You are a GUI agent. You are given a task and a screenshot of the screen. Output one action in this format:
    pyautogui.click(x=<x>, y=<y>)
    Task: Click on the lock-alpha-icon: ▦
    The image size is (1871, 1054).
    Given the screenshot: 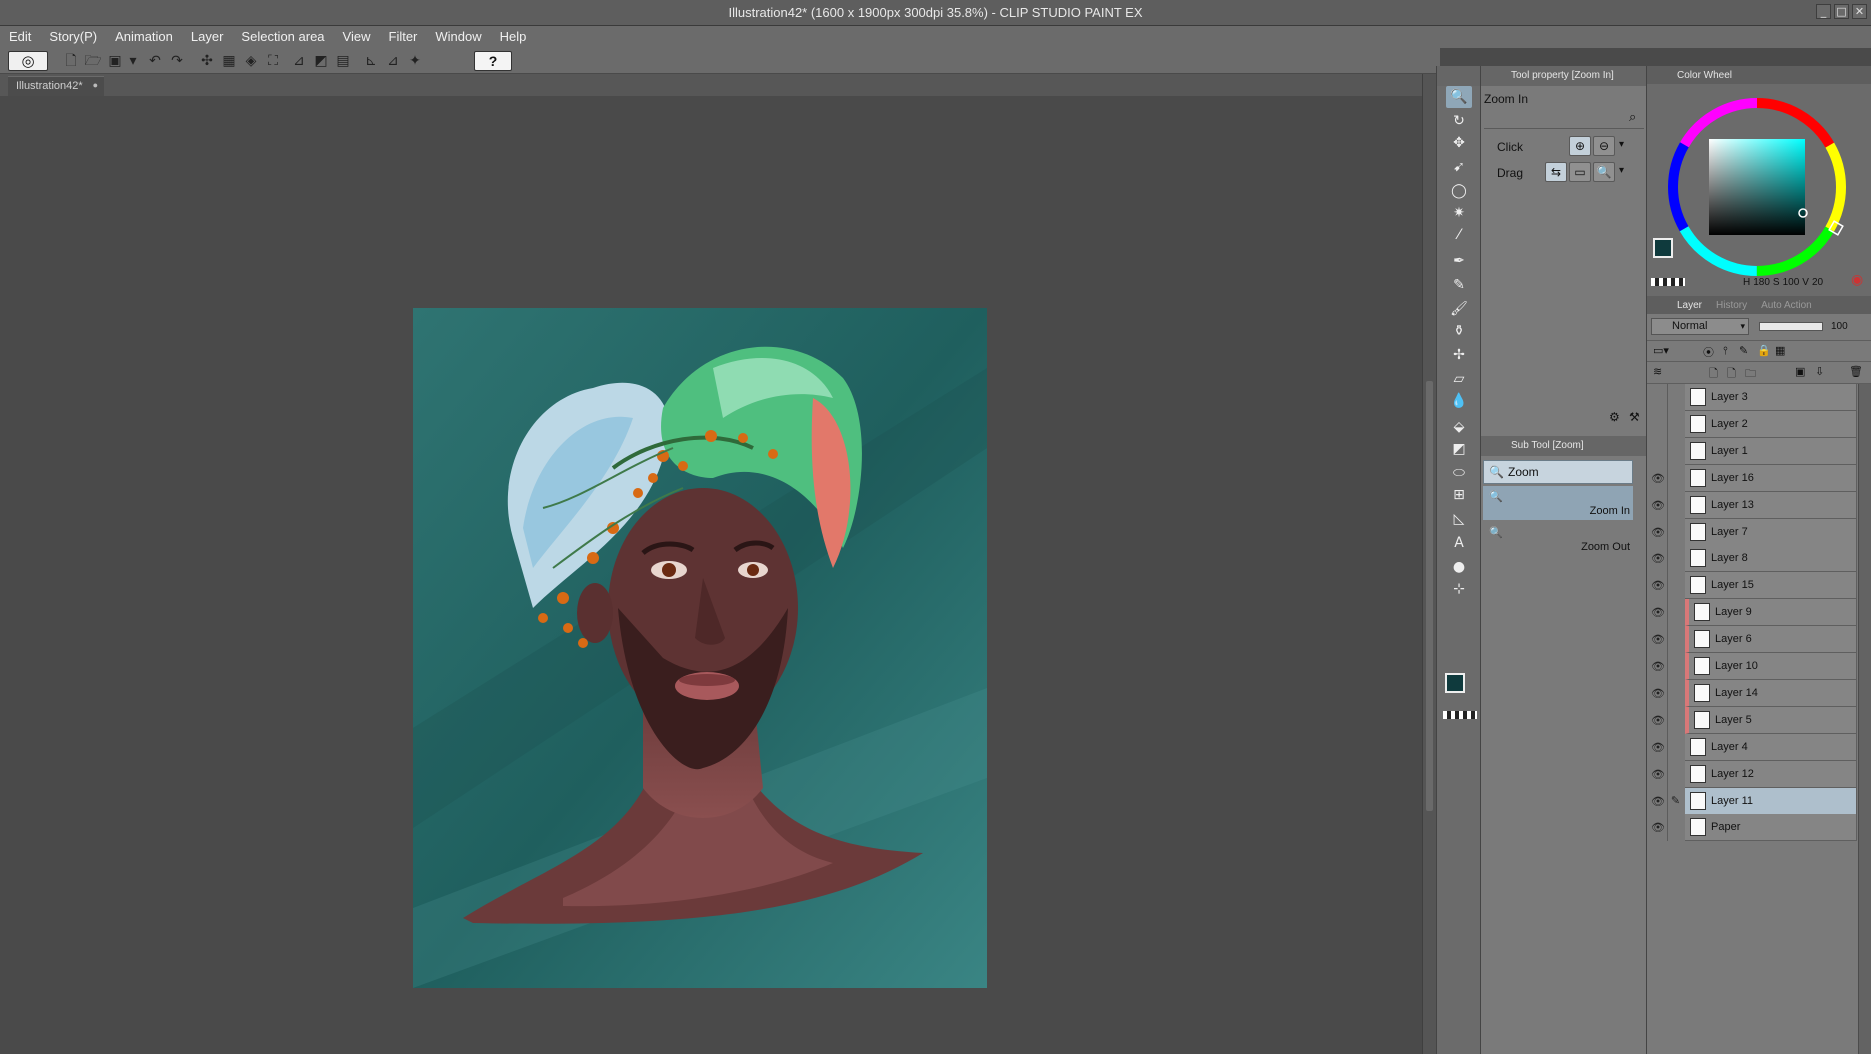 What is the action you would take?
    pyautogui.click(x=1780, y=350)
    